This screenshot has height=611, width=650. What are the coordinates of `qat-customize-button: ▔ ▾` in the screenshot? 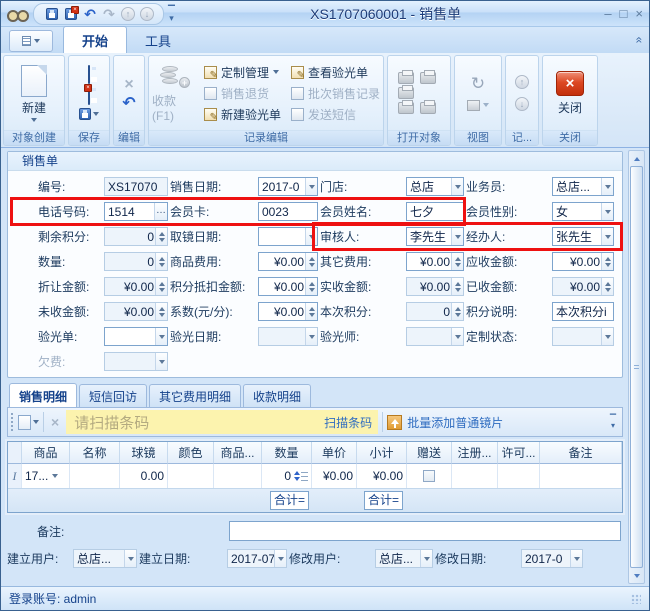 It's located at (171, 13).